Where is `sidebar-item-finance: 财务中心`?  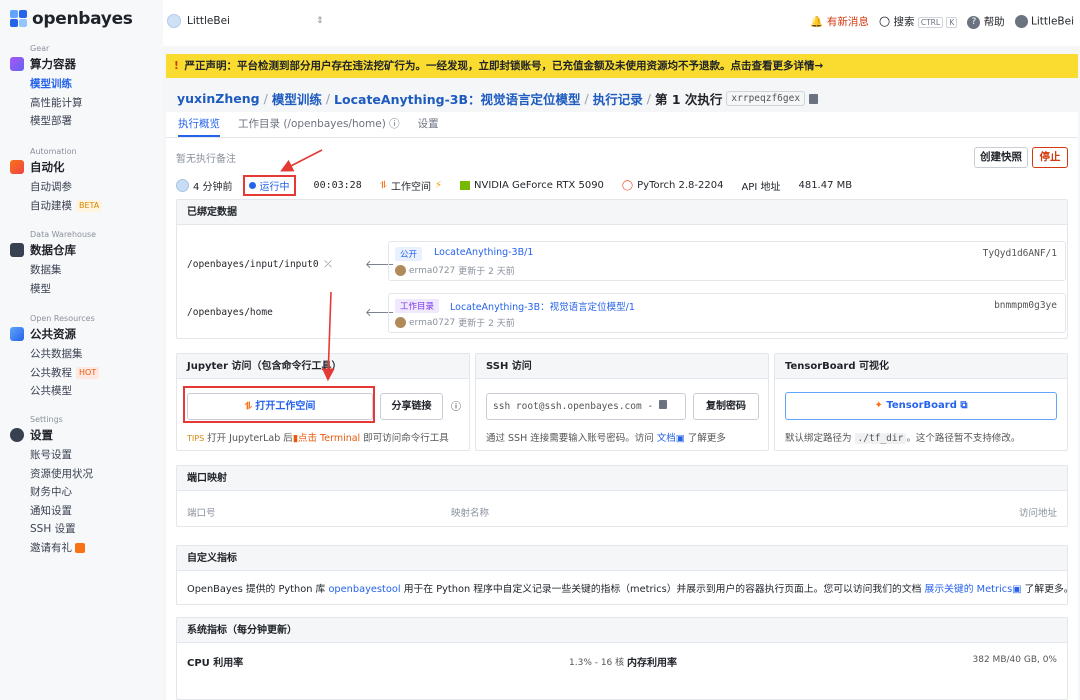 sidebar-item-finance: 财务中心 is located at coordinates (85, 492).